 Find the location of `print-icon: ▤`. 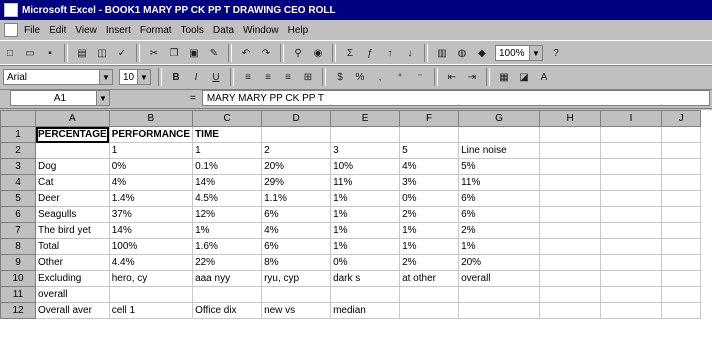

print-icon: ▤ is located at coordinates (82, 53).